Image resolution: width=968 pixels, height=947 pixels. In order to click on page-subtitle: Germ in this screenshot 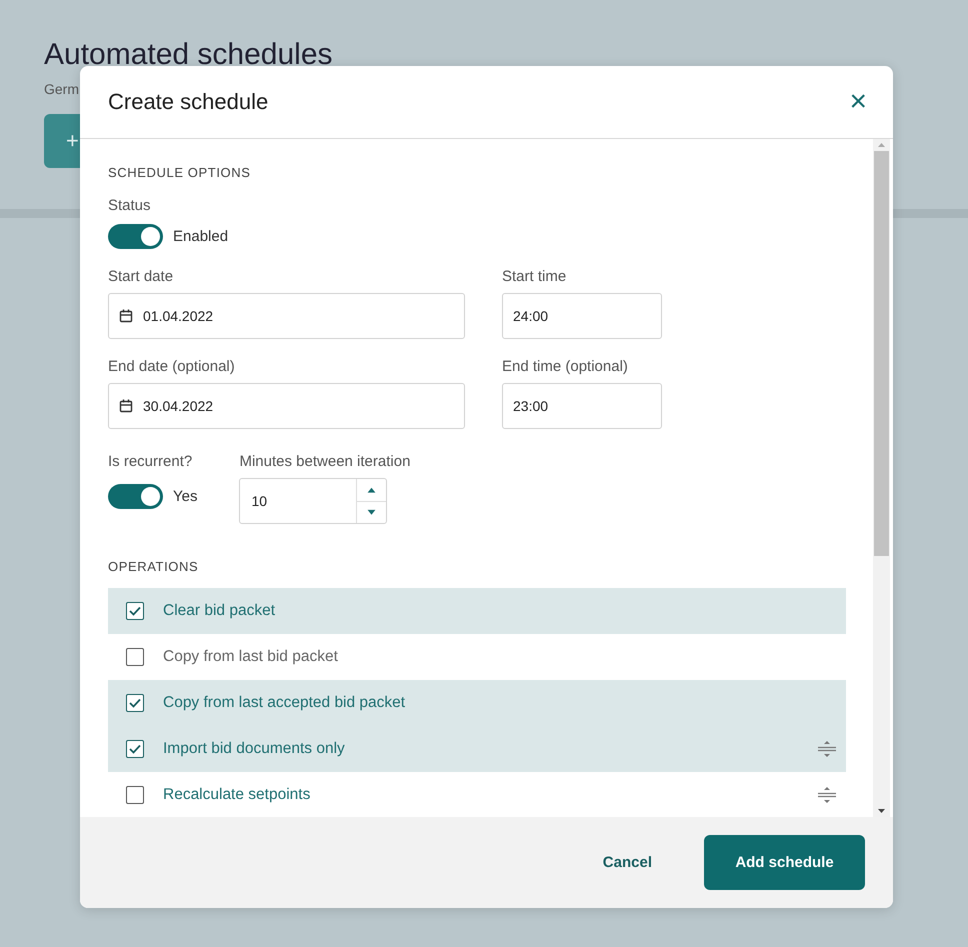, I will do `click(62, 89)`.